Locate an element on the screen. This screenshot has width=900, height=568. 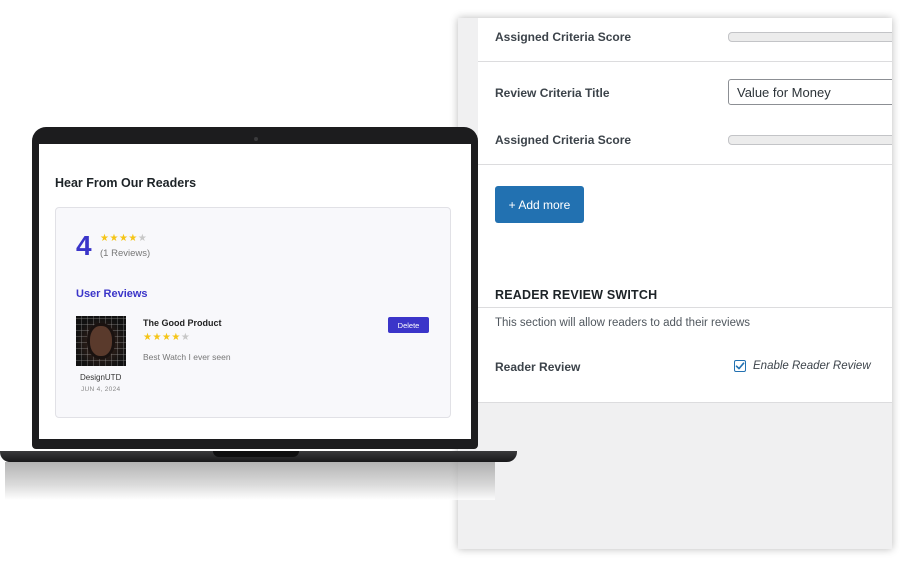
add-more-button: + Add more is located at coordinates (539, 204).